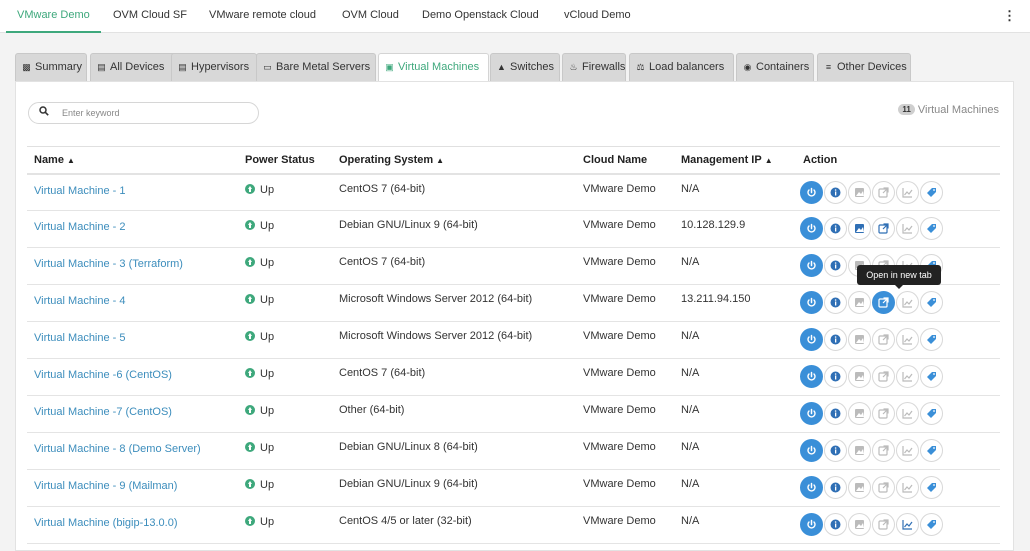 The image size is (1030, 551). Describe the element at coordinates (51, 67) in the screenshot. I see `tab-summary: ▩ Summary` at that location.